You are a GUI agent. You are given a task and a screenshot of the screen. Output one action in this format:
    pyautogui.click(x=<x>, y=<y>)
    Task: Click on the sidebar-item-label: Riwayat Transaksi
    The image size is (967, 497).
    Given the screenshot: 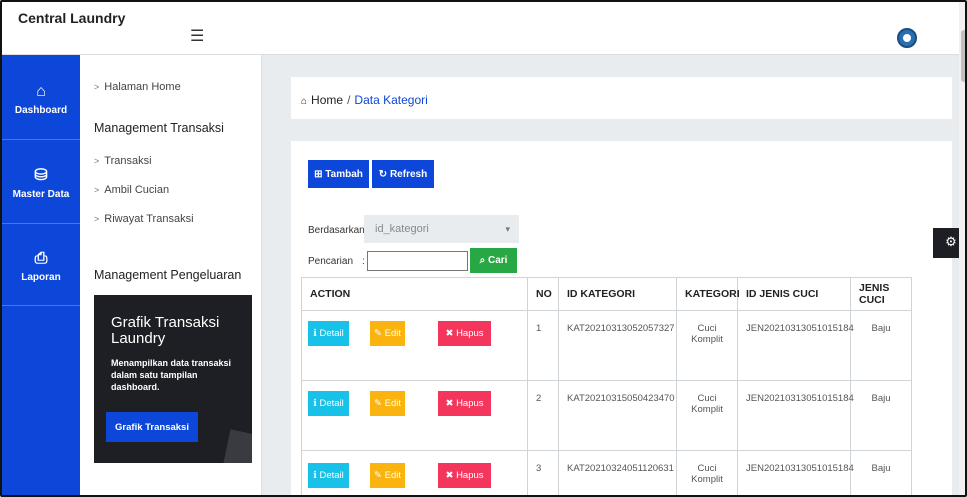 What is the action you would take?
    pyautogui.click(x=149, y=219)
    